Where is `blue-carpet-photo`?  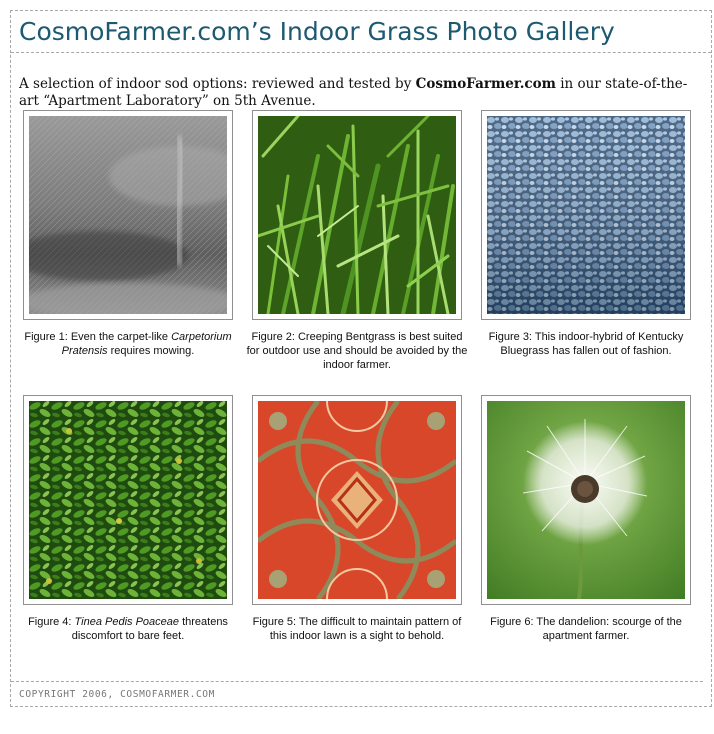 blue-carpet-photo is located at coordinates (586, 215).